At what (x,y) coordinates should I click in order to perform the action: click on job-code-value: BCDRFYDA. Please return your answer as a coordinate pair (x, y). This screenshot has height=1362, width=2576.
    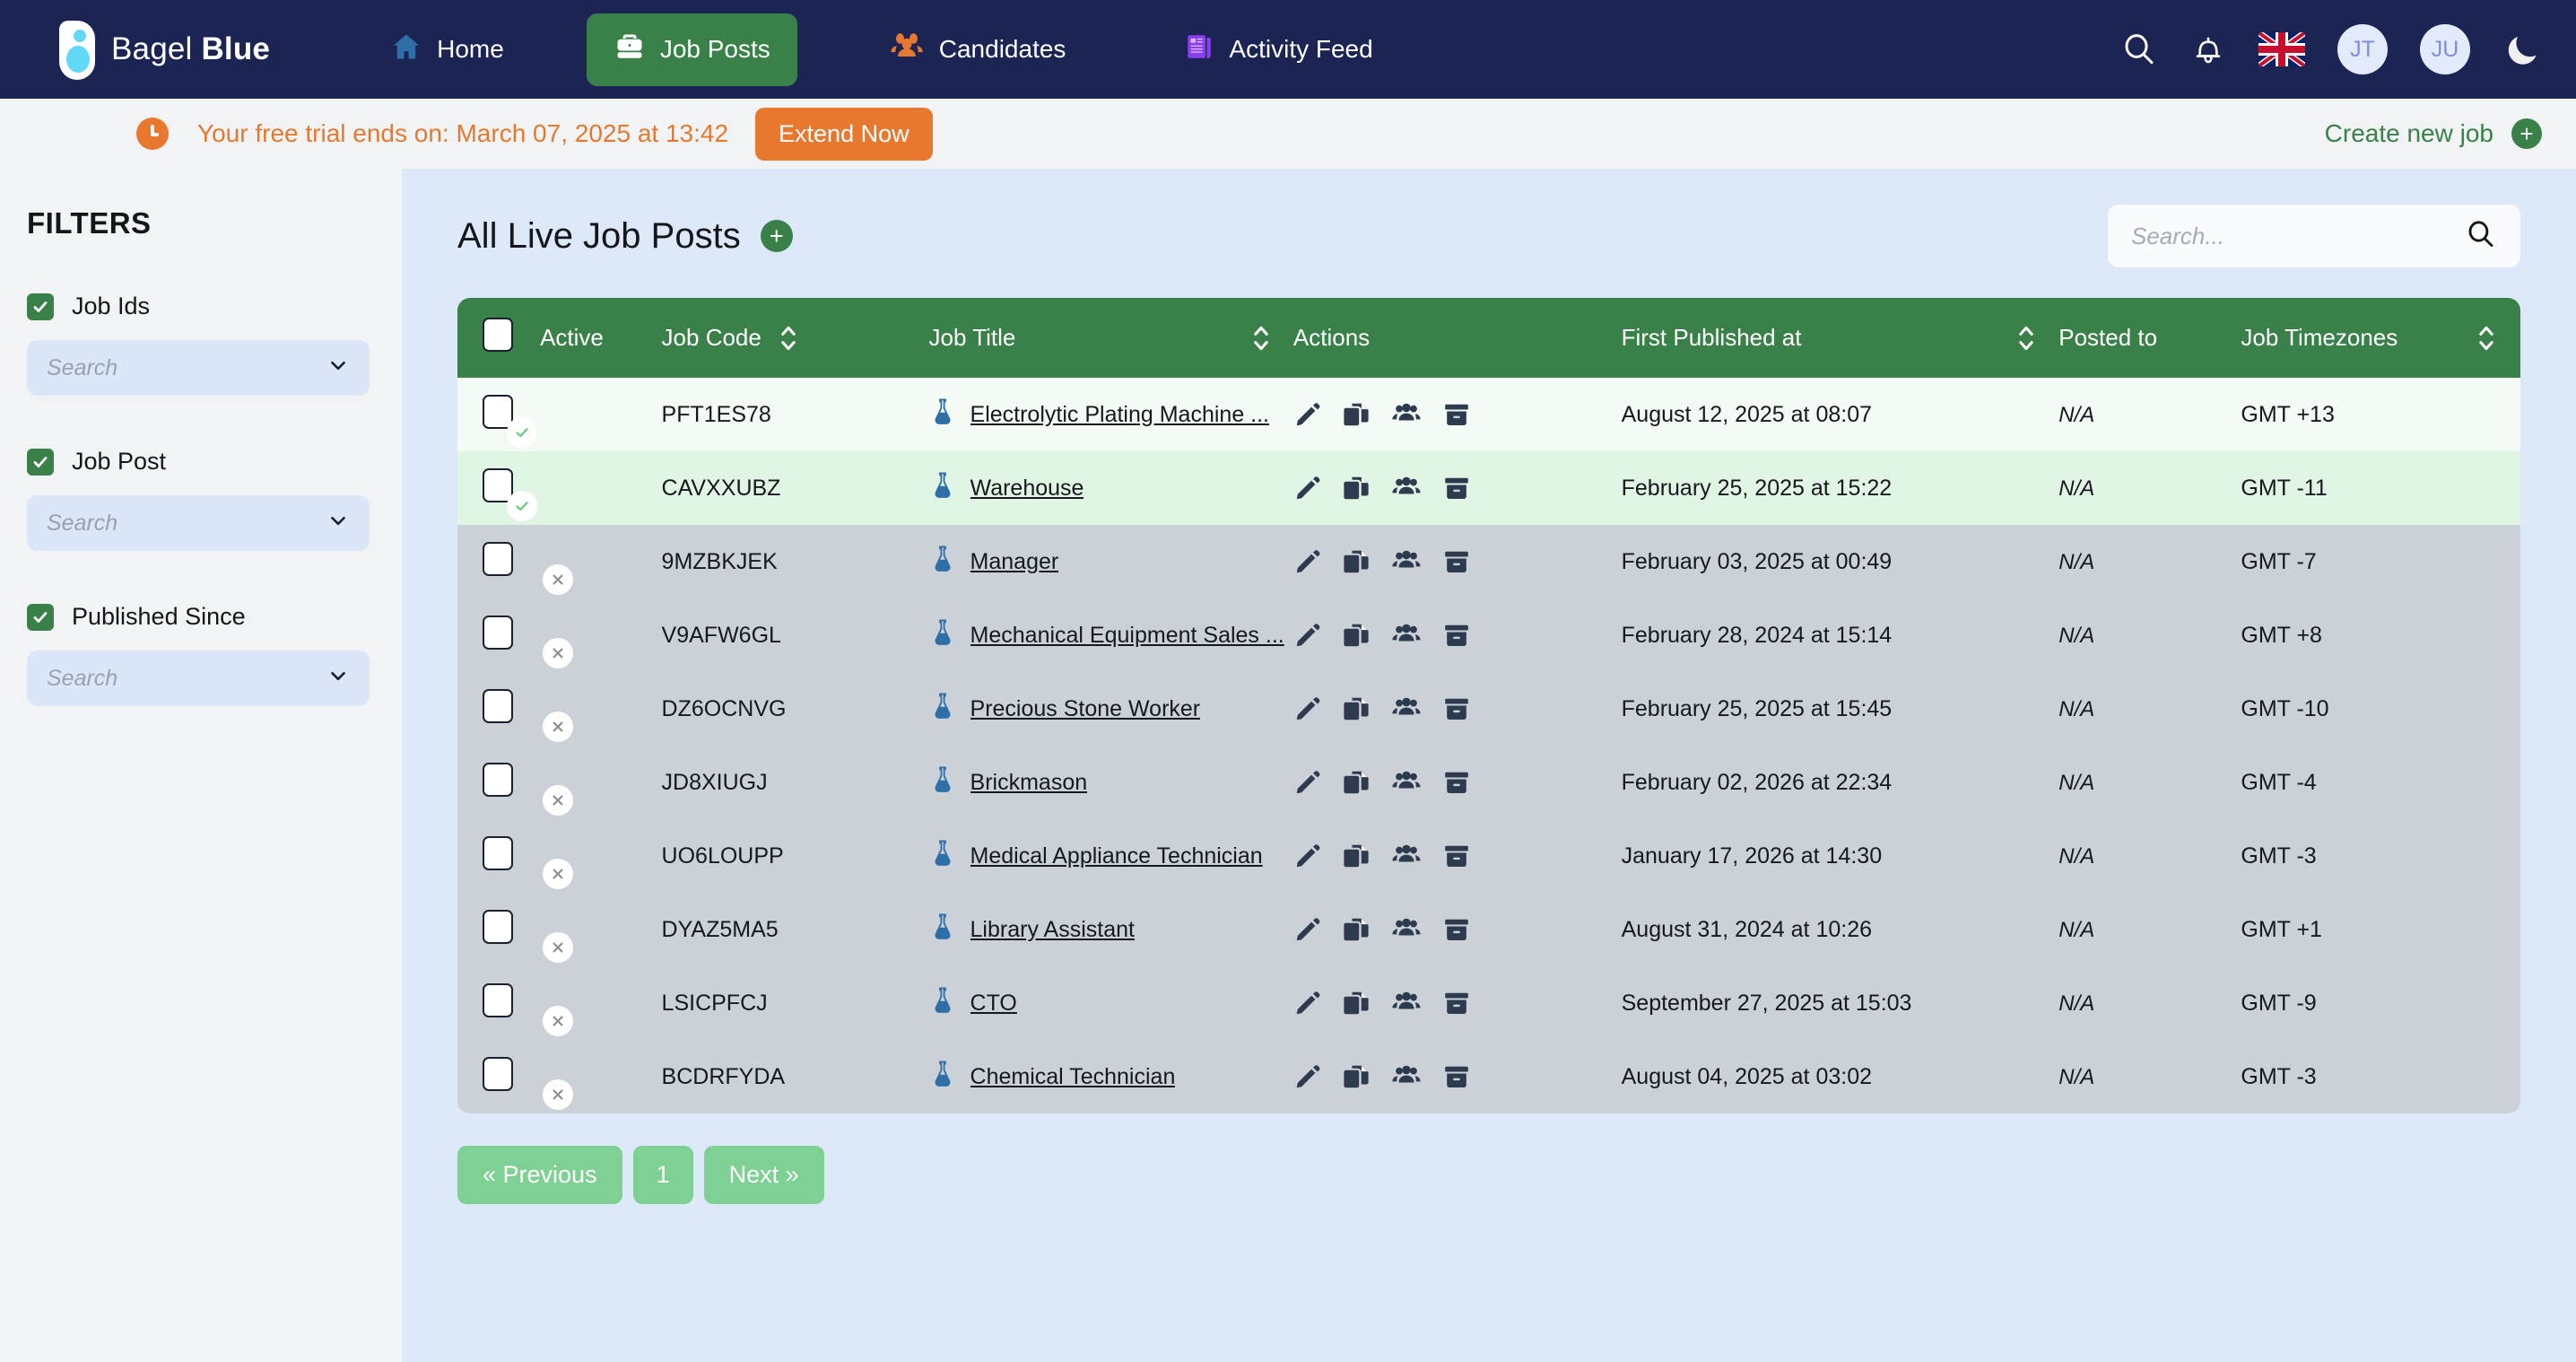
    Looking at the image, I should click on (723, 1076).